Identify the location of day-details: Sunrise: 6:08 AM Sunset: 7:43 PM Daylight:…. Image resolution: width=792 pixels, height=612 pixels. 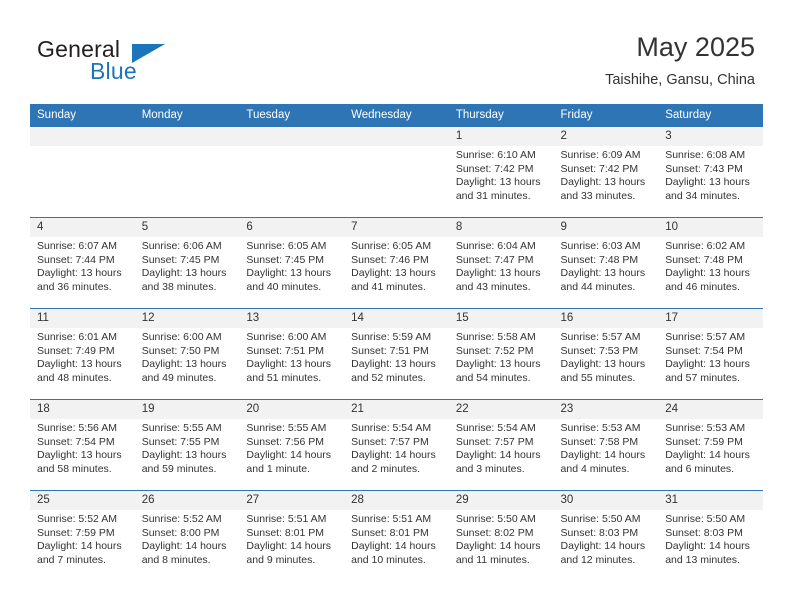
(710, 174).